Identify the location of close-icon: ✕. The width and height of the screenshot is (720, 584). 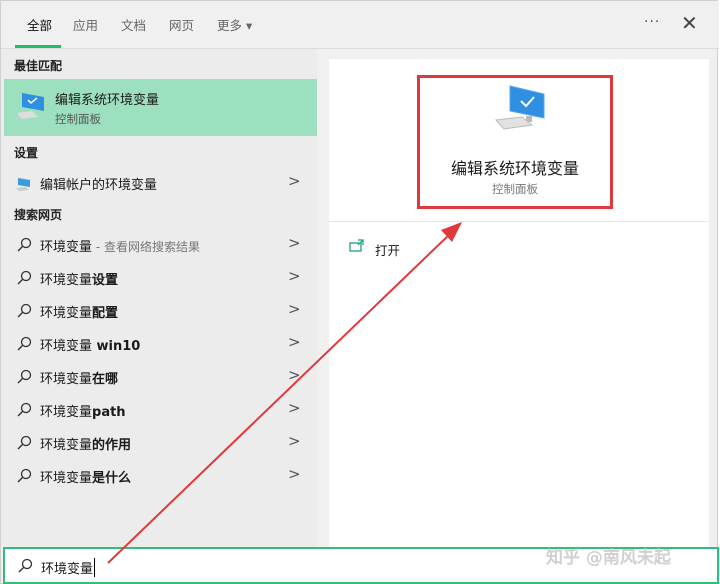
(689, 23).